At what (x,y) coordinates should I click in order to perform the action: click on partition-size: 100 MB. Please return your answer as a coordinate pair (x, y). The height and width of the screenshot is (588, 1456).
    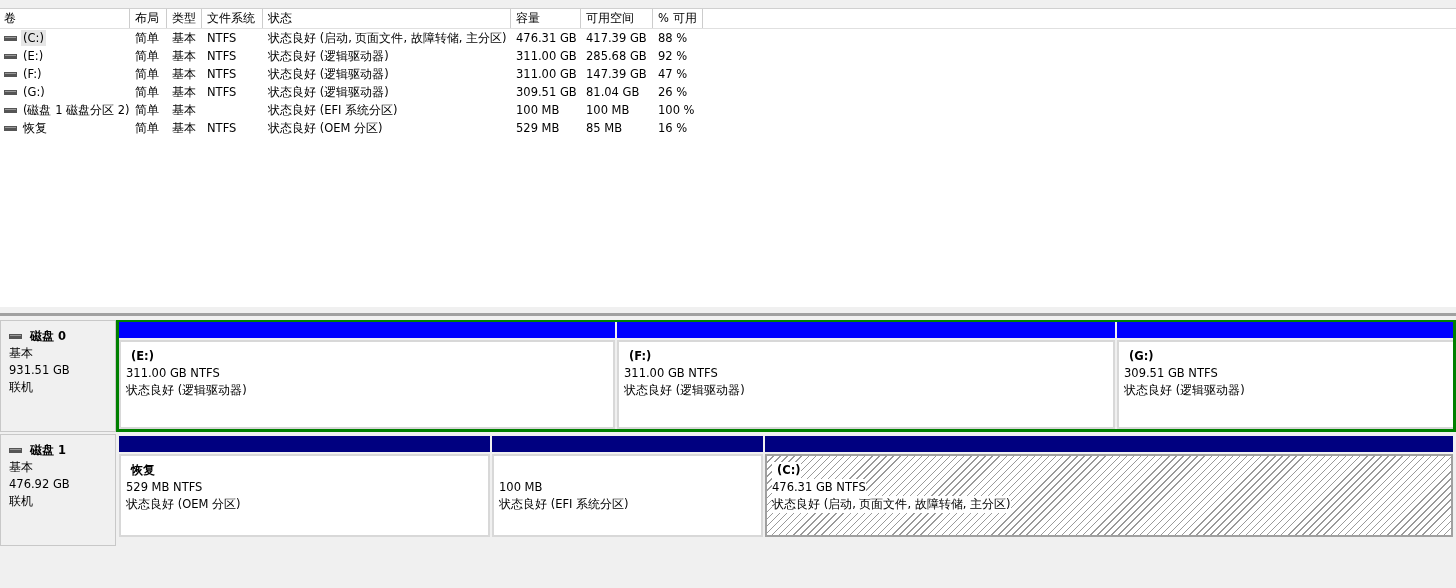
    Looking at the image, I should click on (521, 487).